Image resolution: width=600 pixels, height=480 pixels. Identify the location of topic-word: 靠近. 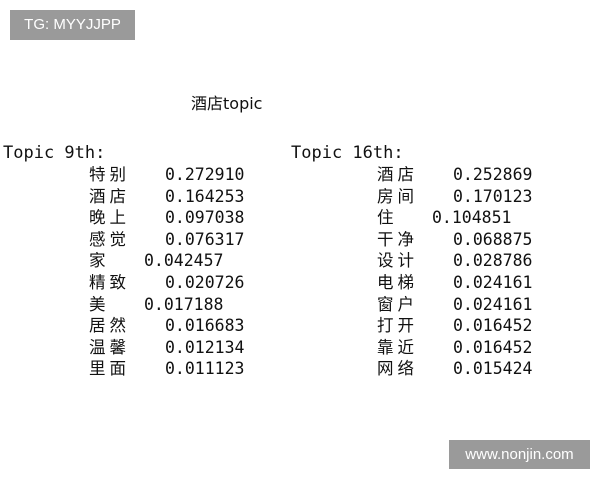
(397, 347).